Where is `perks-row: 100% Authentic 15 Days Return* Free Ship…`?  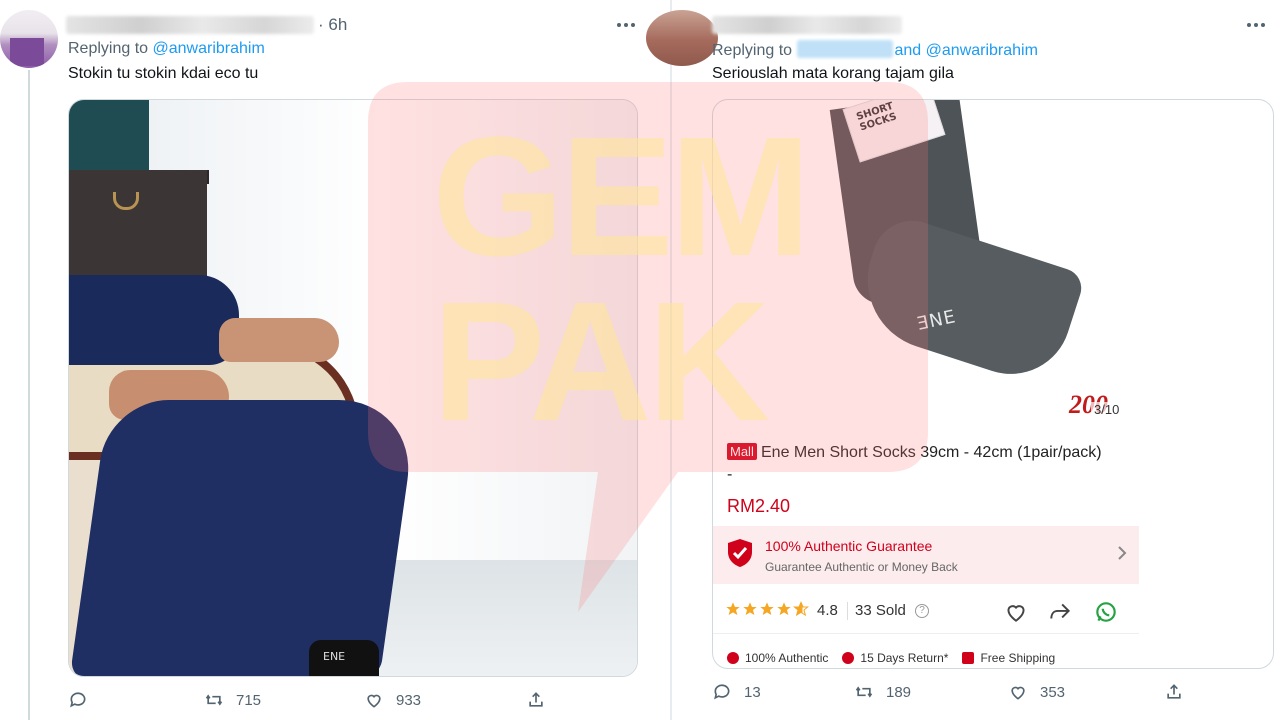
perks-row: 100% Authentic 15 Days Return* Free Ship… is located at coordinates (926, 657).